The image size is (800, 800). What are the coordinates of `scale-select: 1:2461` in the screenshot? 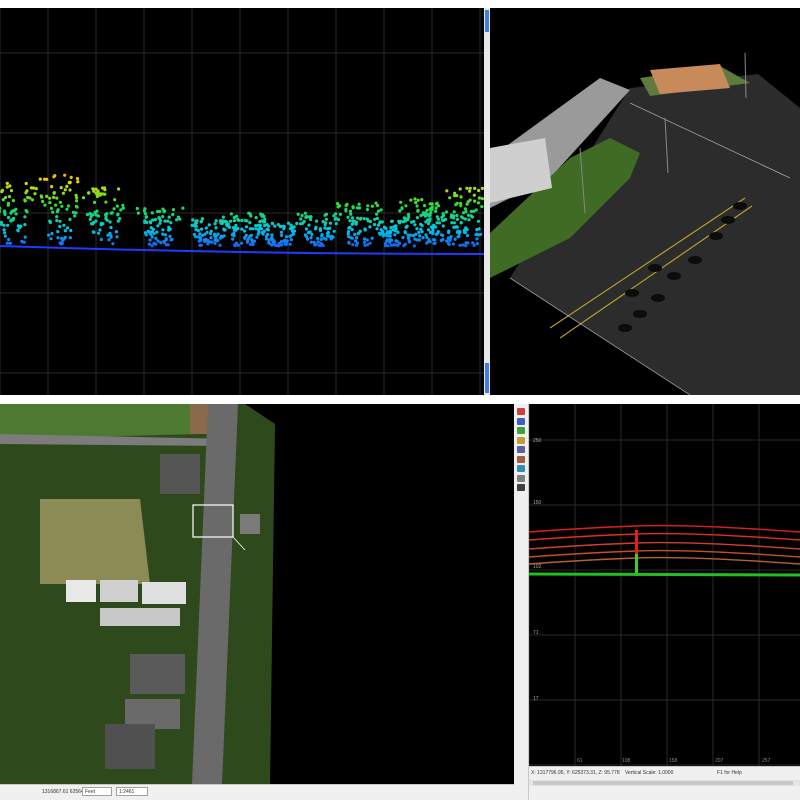 It's located at (132, 791).